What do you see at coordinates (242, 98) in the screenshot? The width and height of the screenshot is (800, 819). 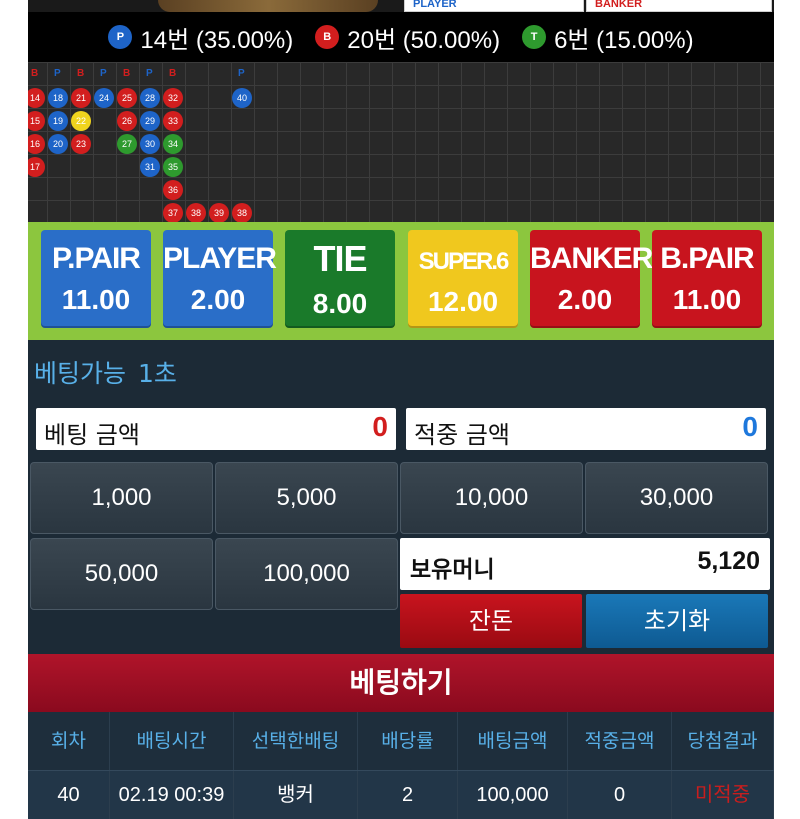 I see `road-bead: 40` at bounding box center [242, 98].